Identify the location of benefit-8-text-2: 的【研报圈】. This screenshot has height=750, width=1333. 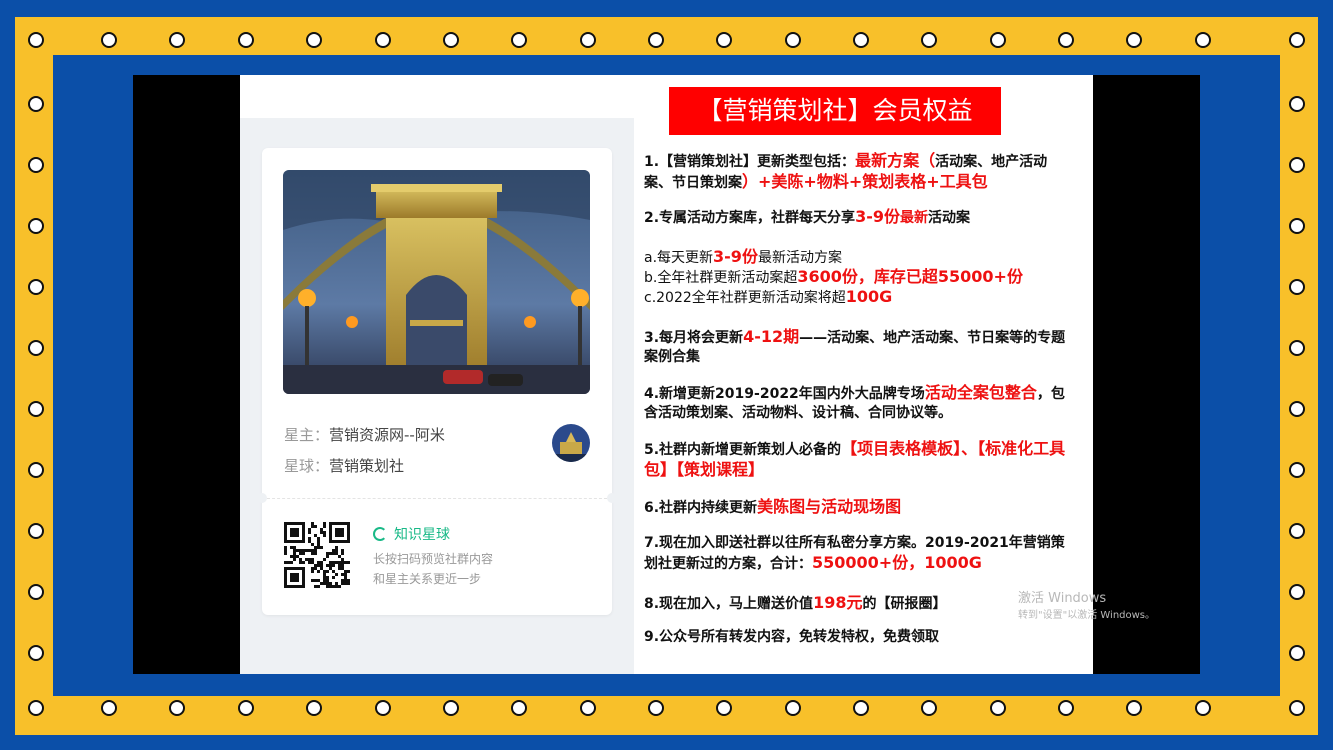
(904, 604).